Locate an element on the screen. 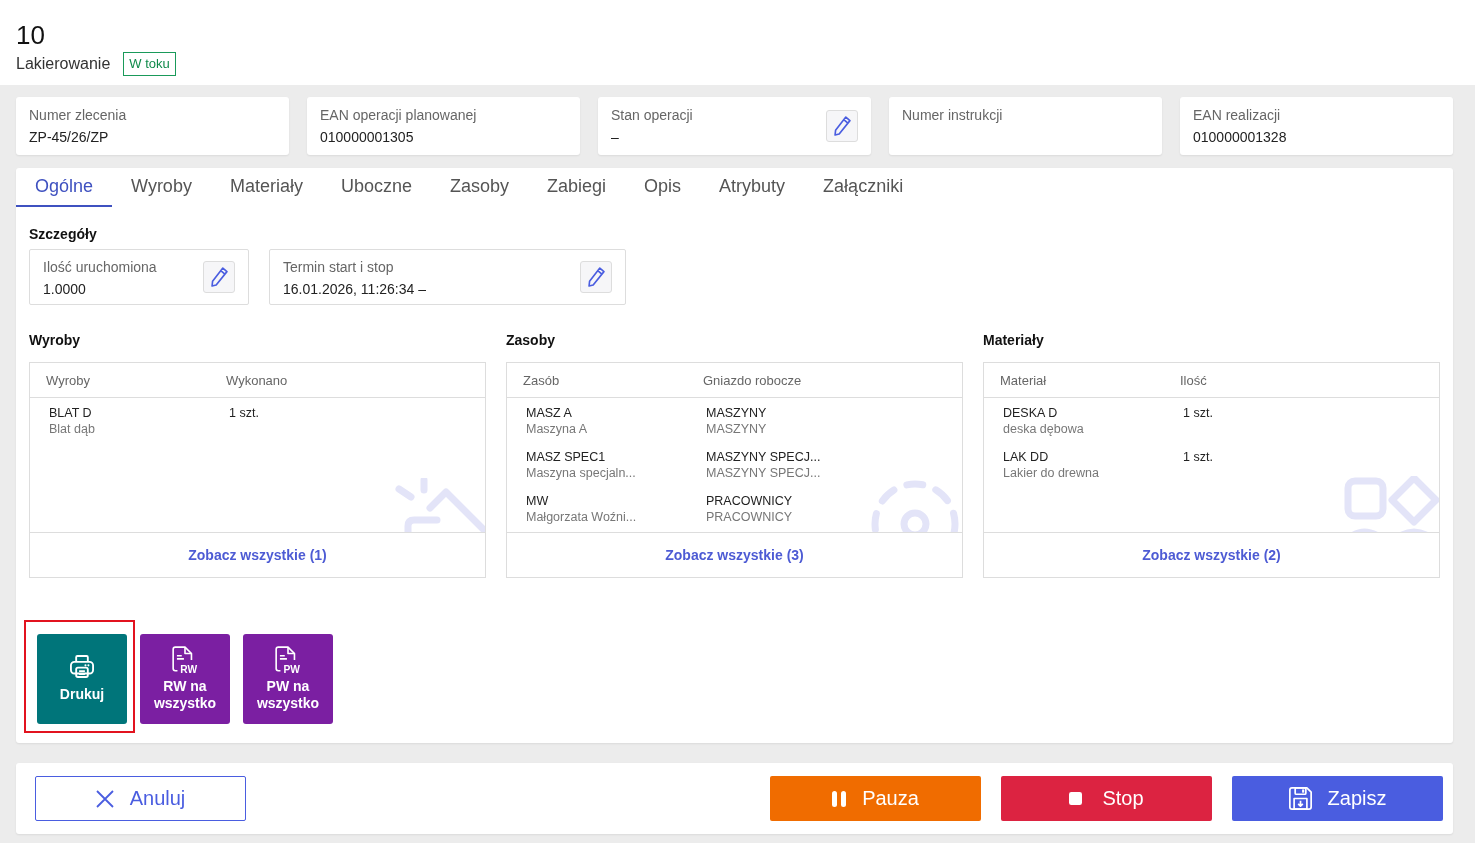 This screenshot has height=843, width=1475. cell-subtitle: Lakier do drewna is located at coordinates (1051, 473).